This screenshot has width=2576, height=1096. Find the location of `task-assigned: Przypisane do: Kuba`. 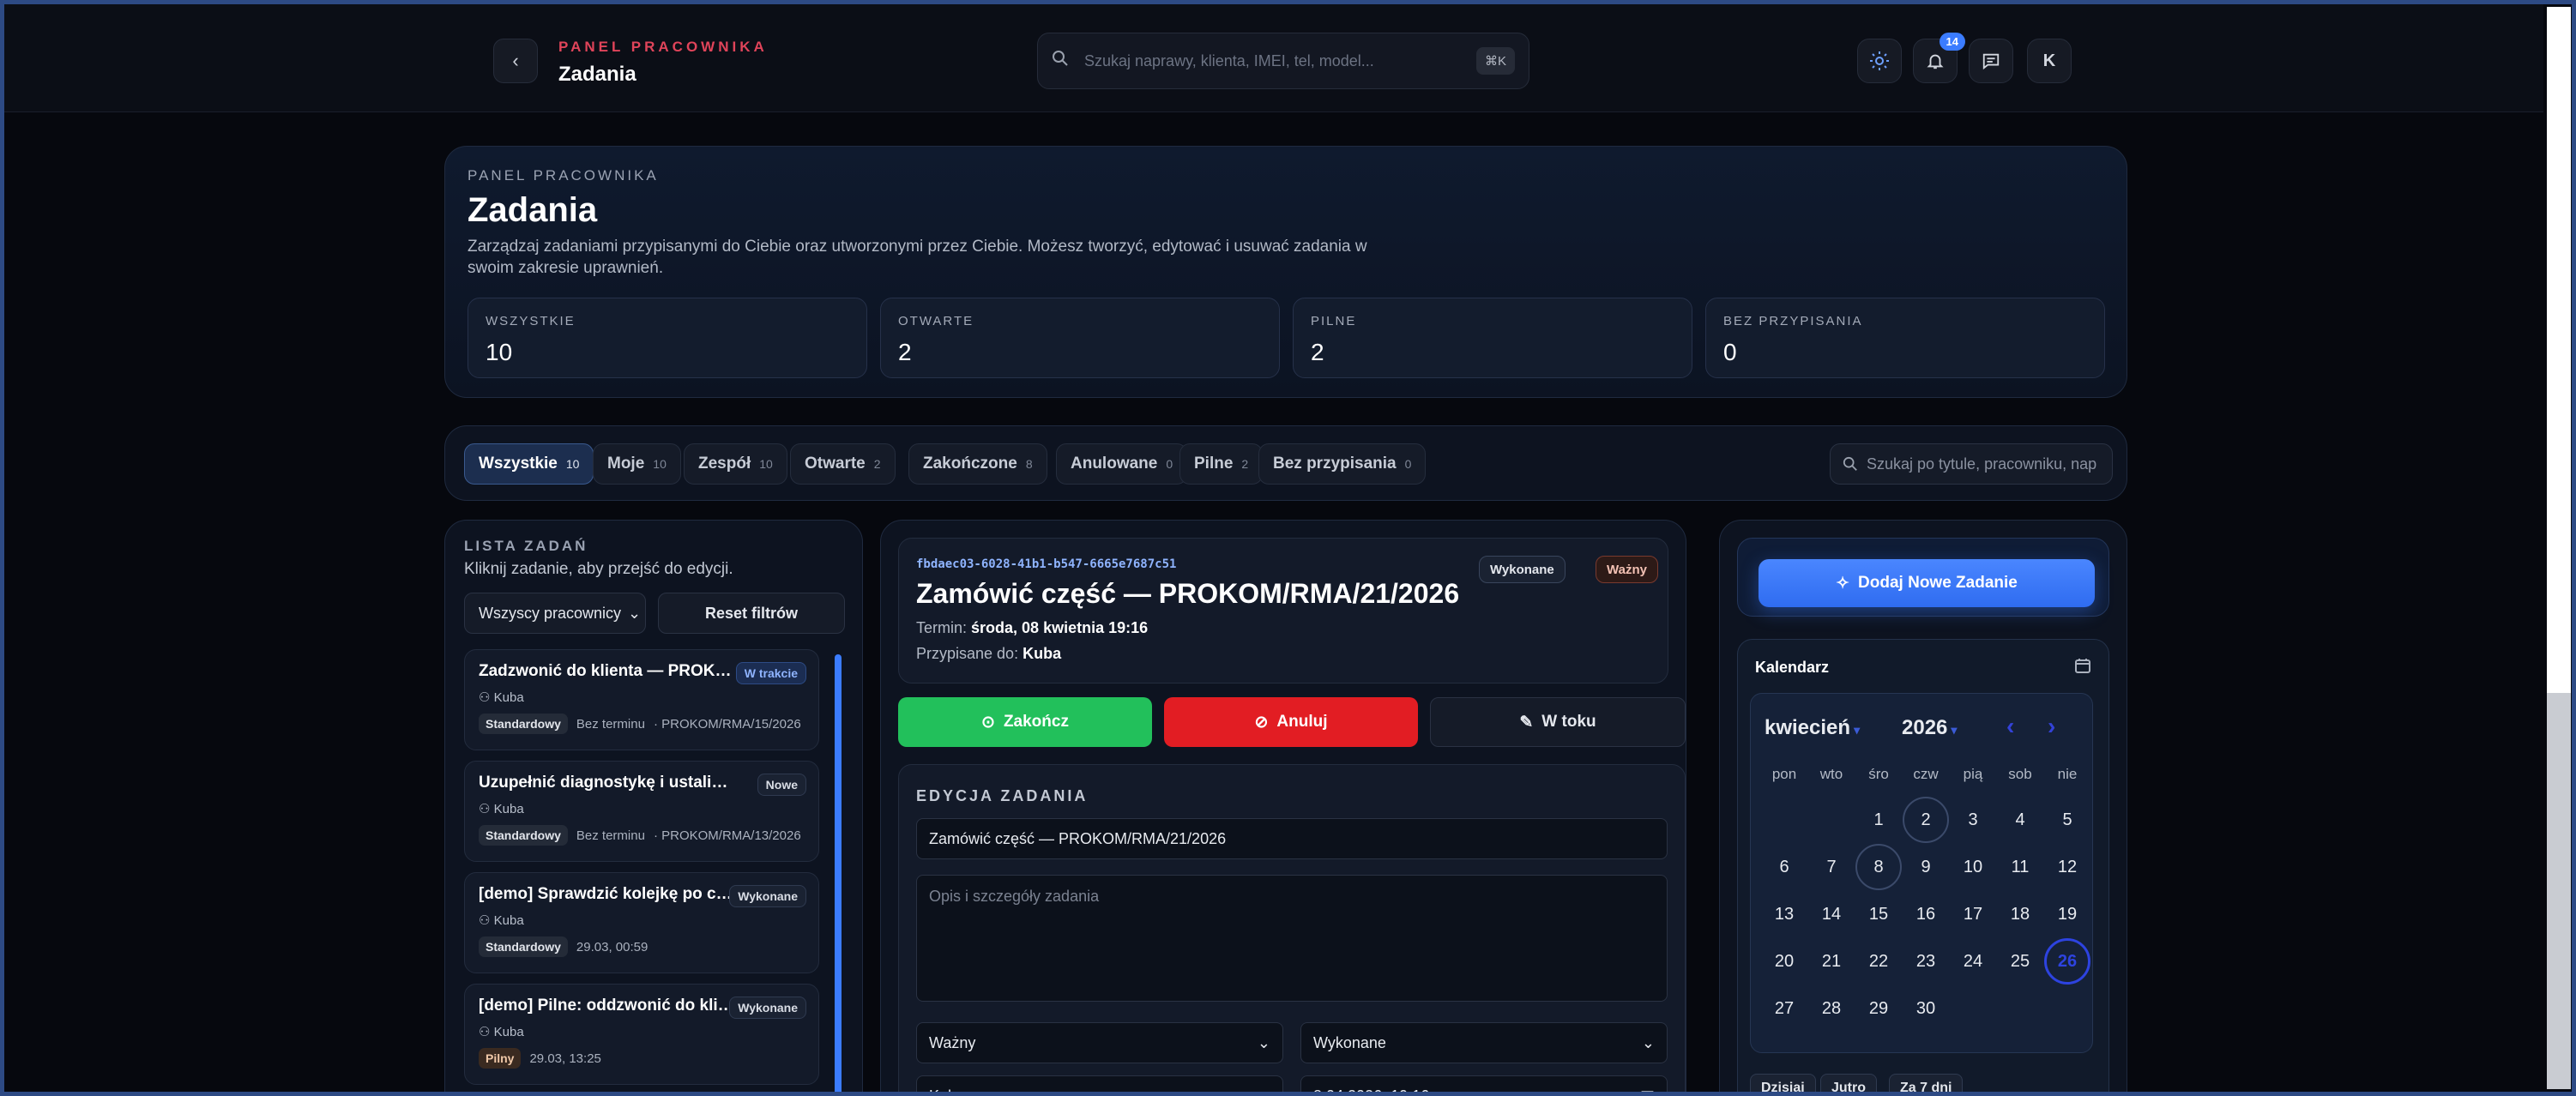

task-assigned: Przypisane do: Kuba is located at coordinates (988, 654).